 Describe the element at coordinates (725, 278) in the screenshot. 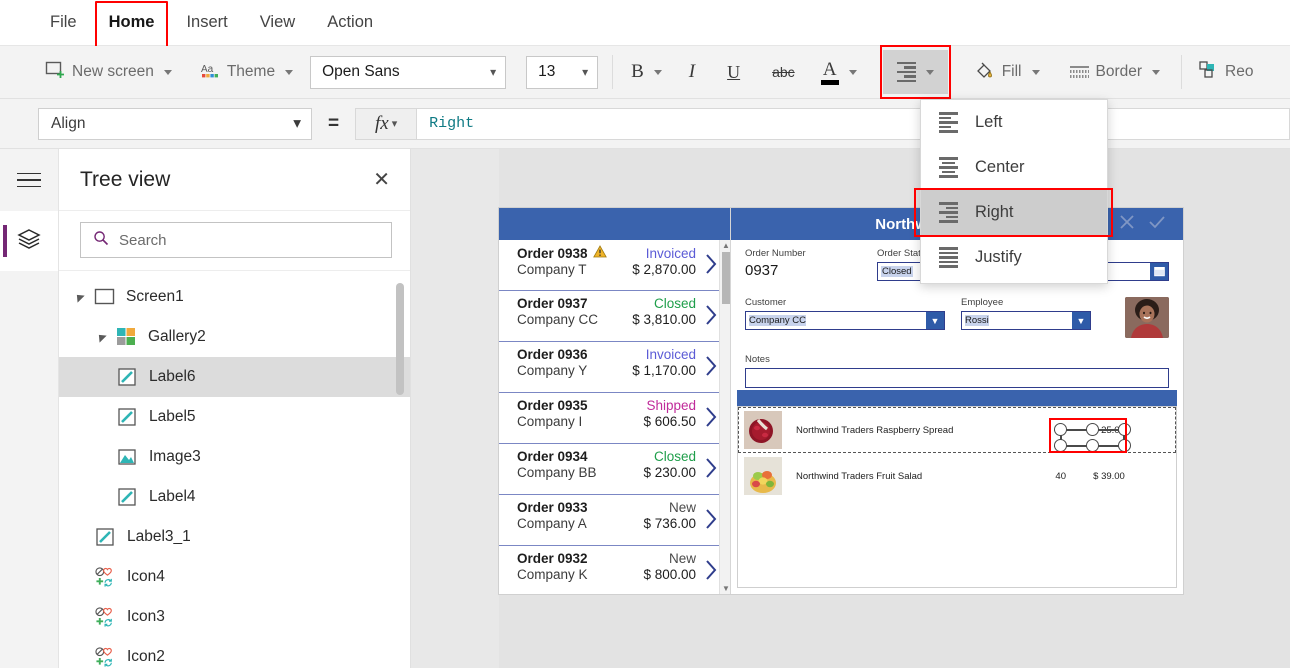

I see `gallery-scrollbar-thumb` at that location.